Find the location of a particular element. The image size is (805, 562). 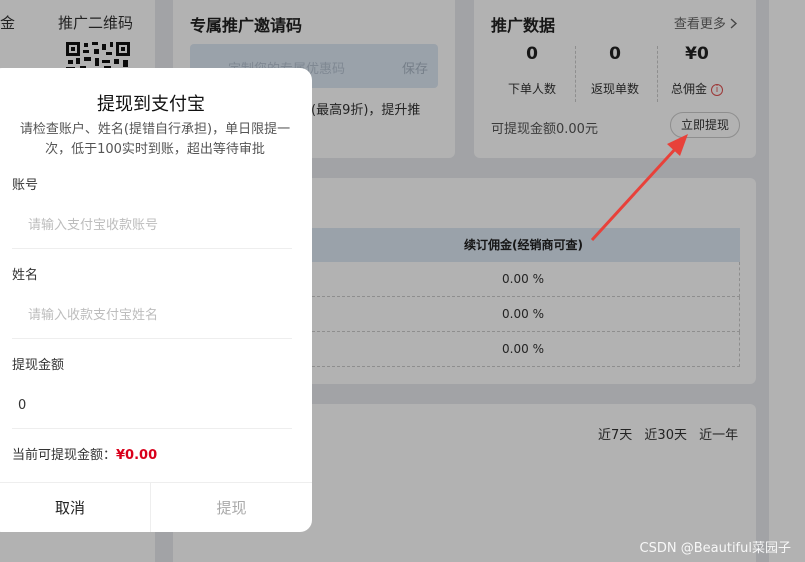

watermark: CSDN @Beautiful菜园子 is located at coordinates (715, 548).